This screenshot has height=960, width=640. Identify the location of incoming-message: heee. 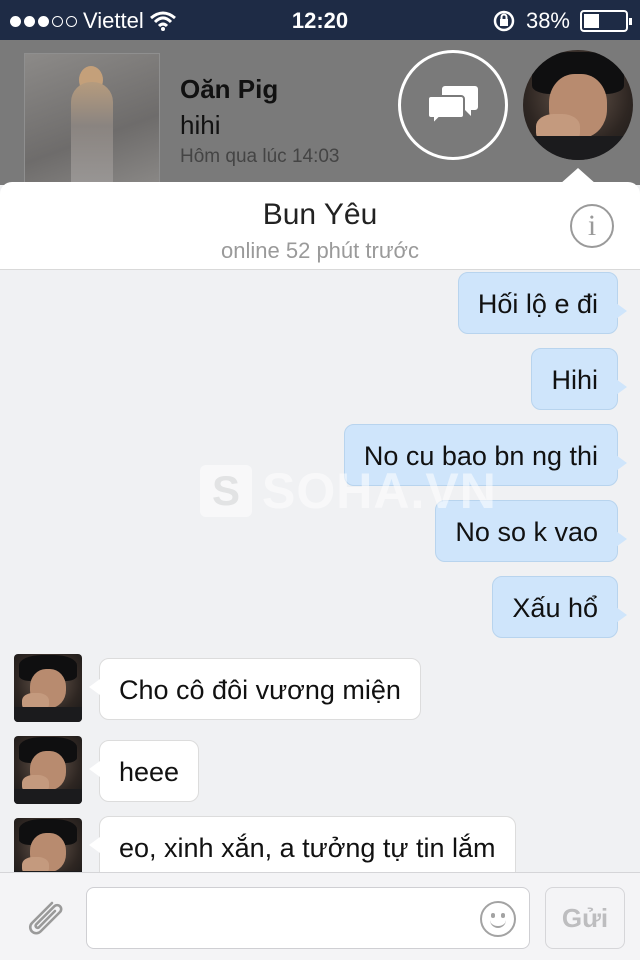
(144, 771).